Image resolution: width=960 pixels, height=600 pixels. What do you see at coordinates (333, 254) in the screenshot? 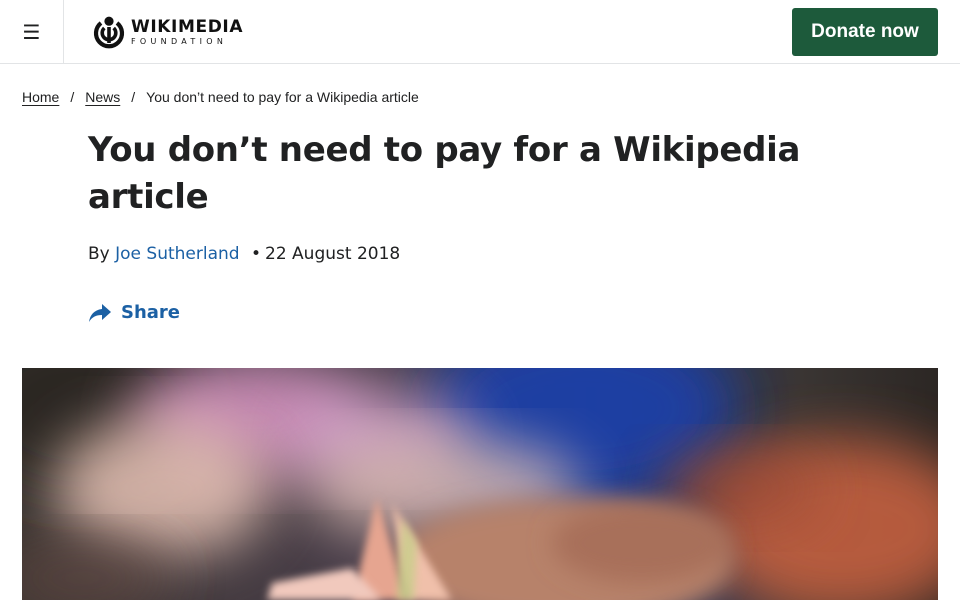
I see `article-date: 22 August 2018` at bounding box center [333, 254].